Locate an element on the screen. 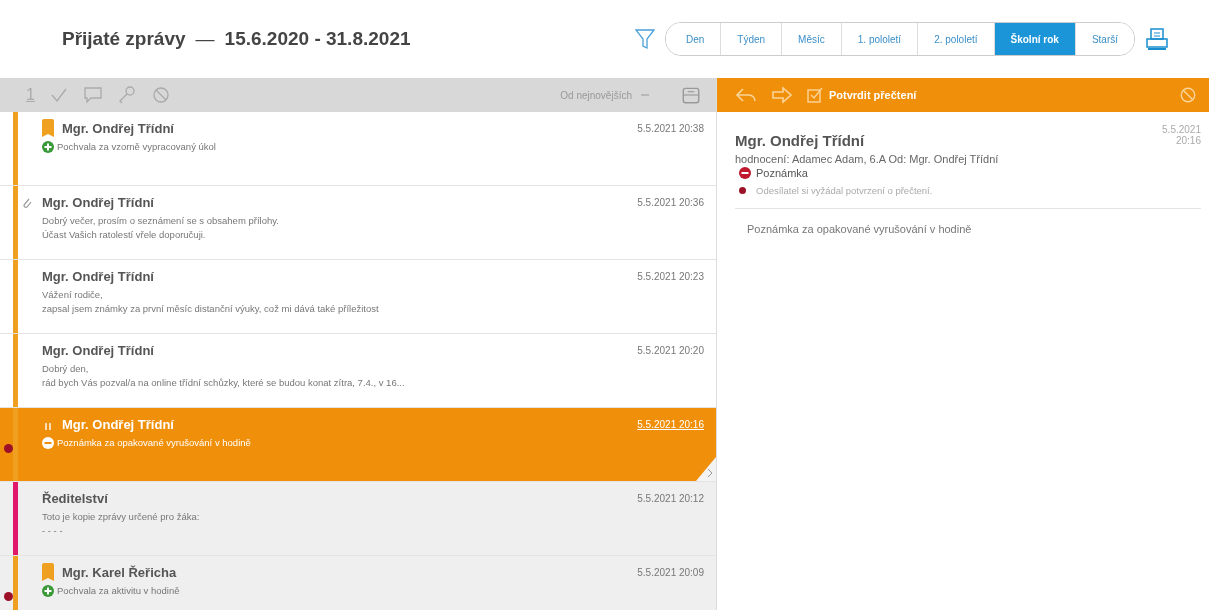  message-body: Poznámka za opakované vyrušování v hodině is located at coordinates (860, 229).